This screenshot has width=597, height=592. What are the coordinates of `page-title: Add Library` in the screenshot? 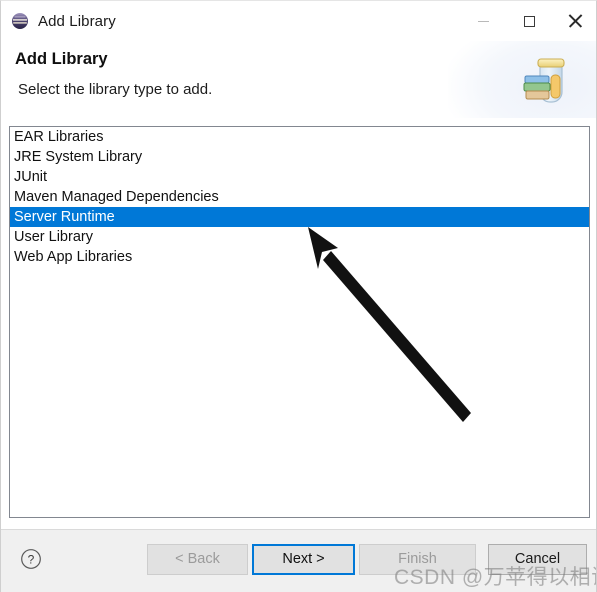 It's located at (61, 59).